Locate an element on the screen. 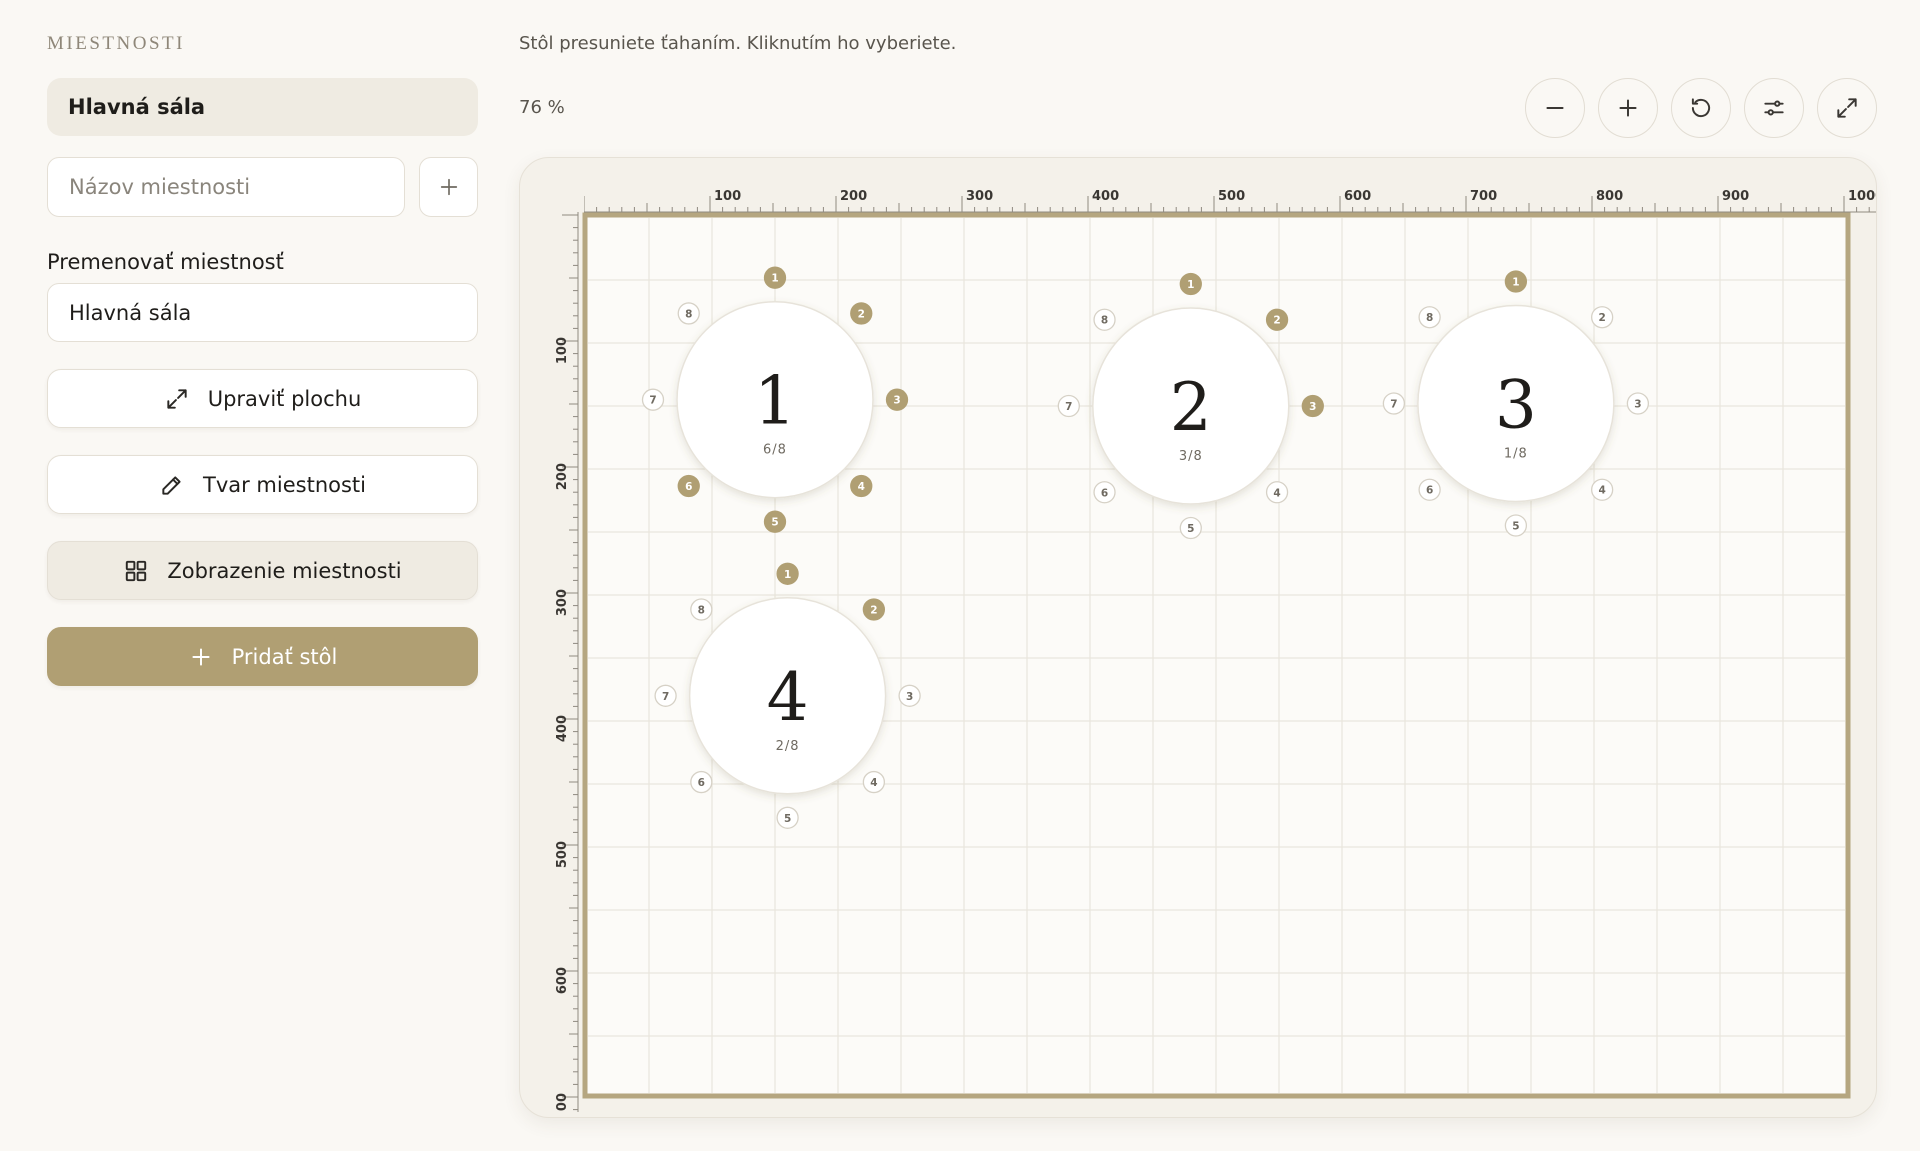 The image size is (1920, 1151). add-table-button: Pridať stôl is located at coordinates (262, 656).